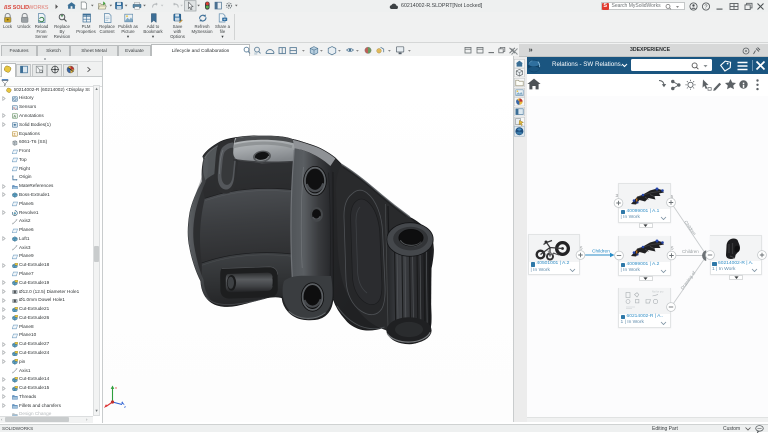  What do you see at coordinates (14, 116) in the screenshot?
I see `svg-text: A` at bounding box center [14, 116].